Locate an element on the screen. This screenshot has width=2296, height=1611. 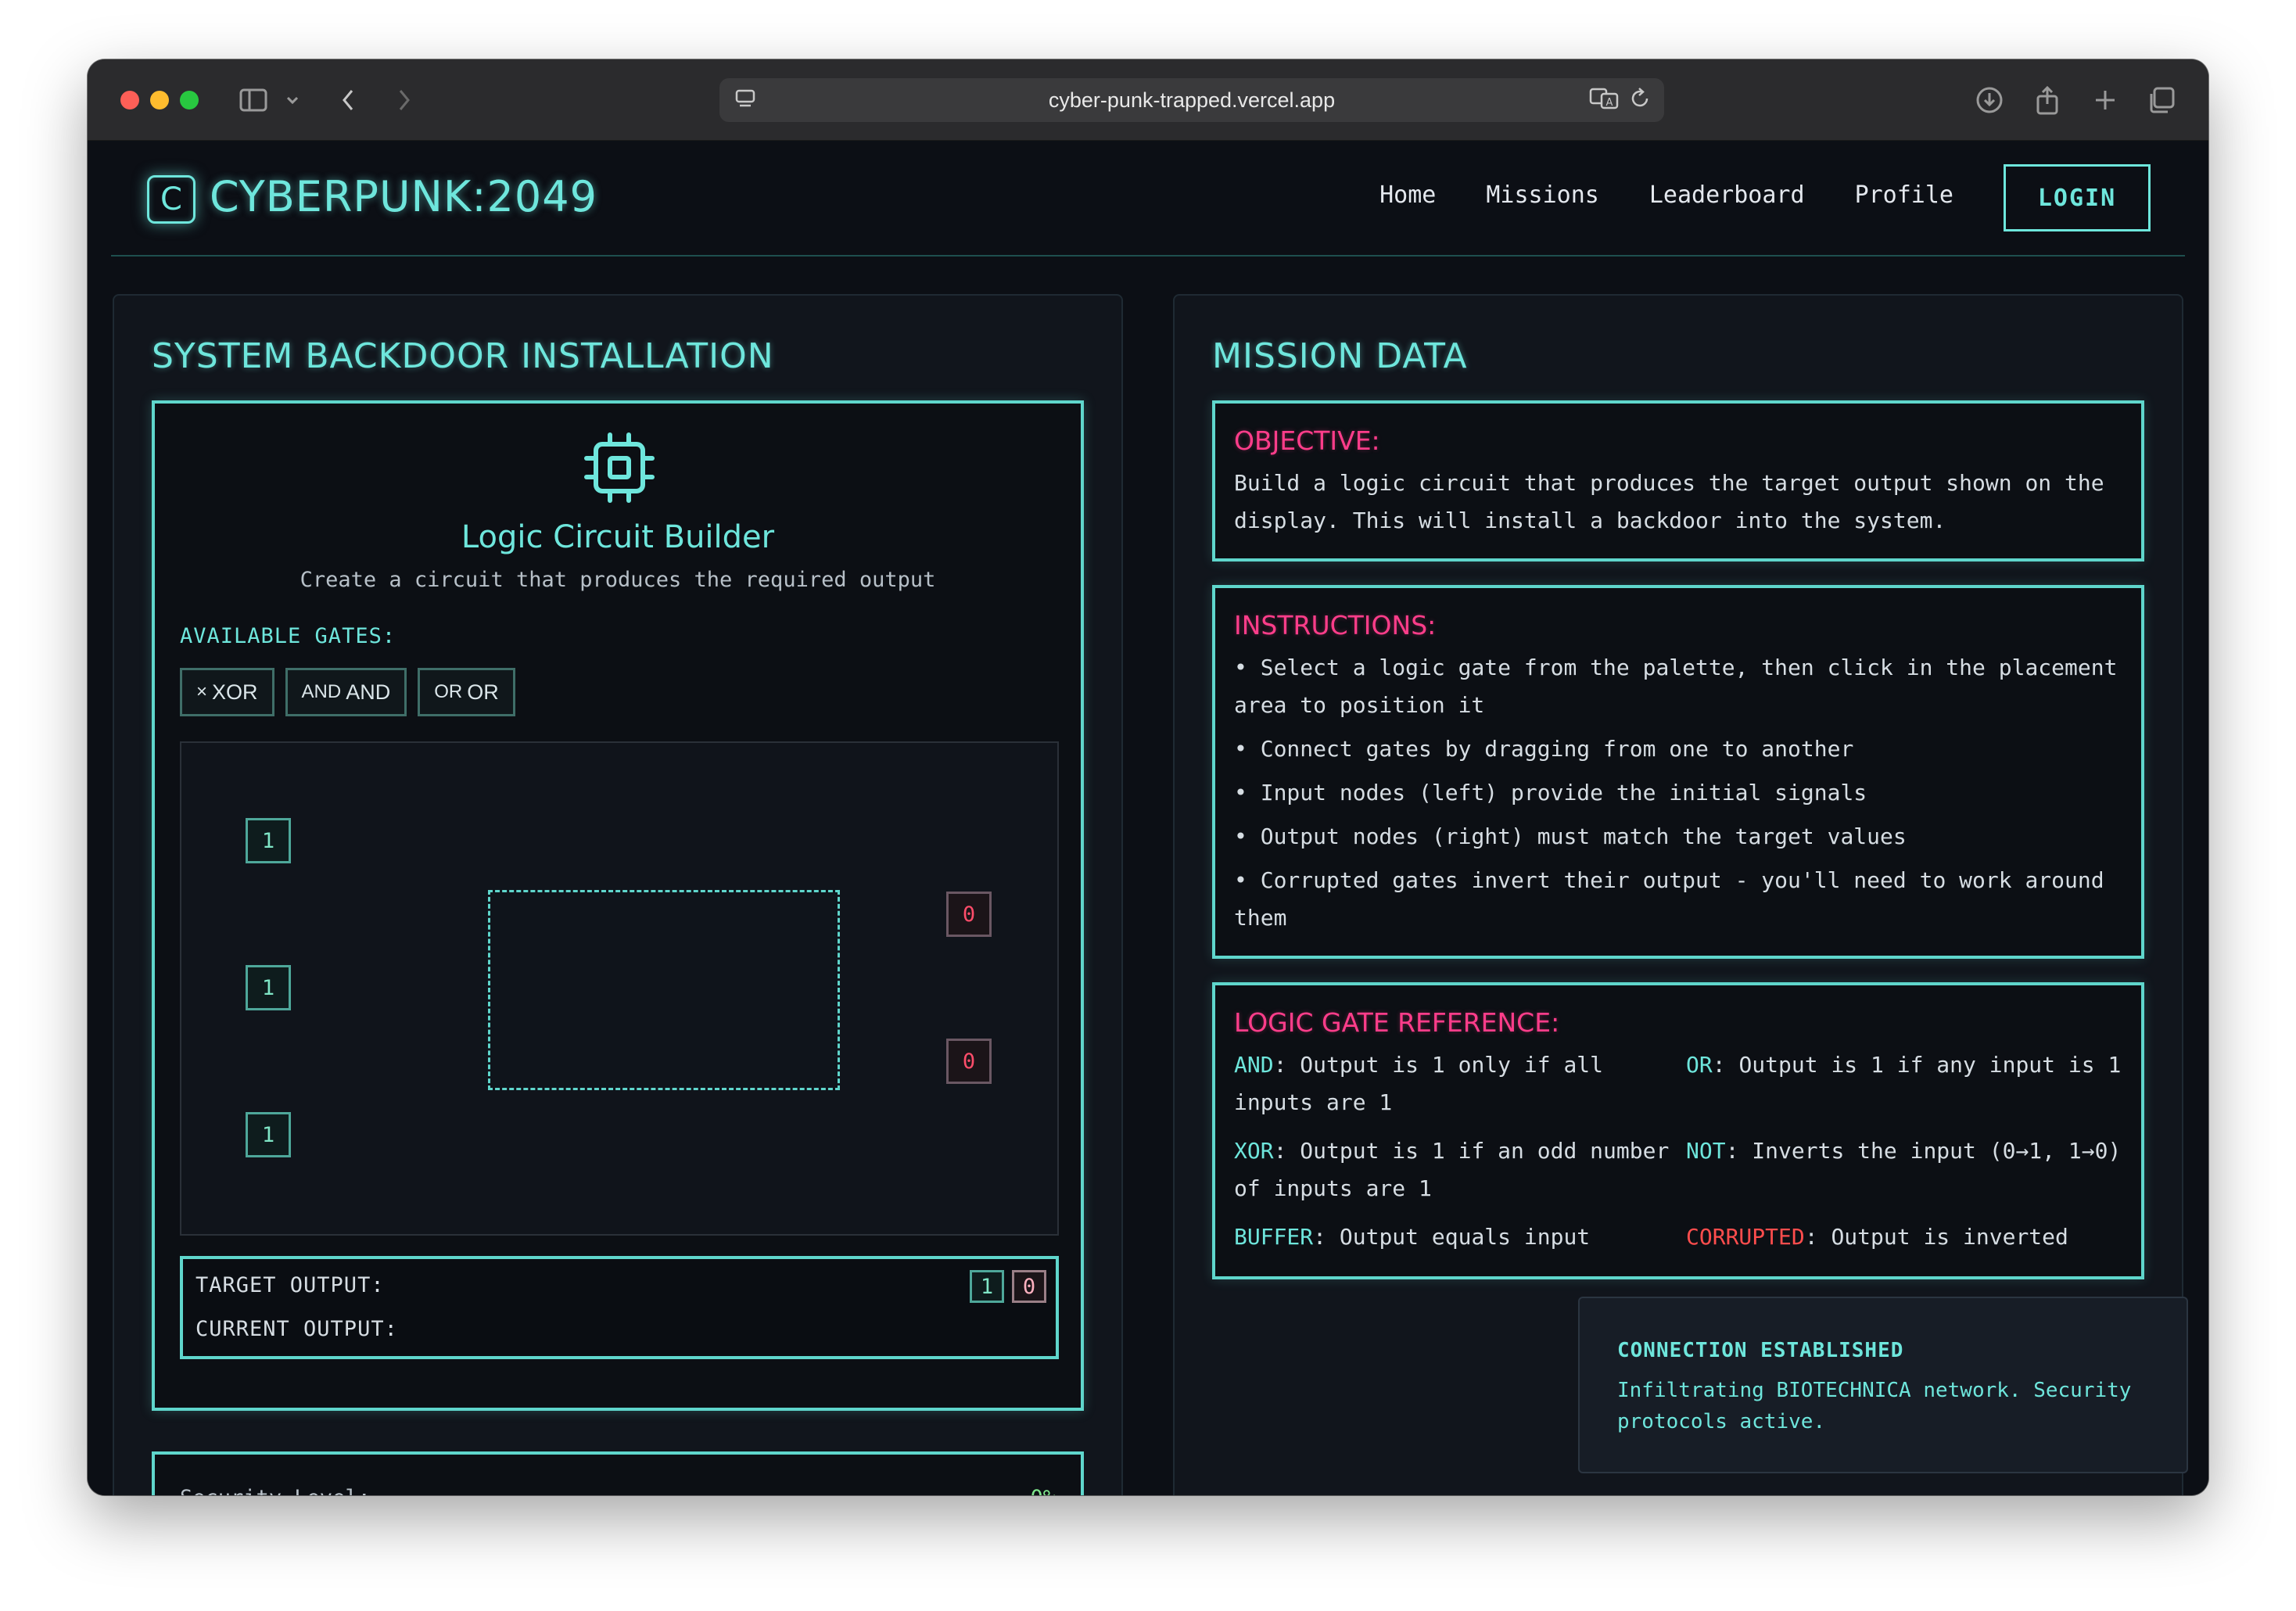
reload-icon is located at coordinates (1640, 101).